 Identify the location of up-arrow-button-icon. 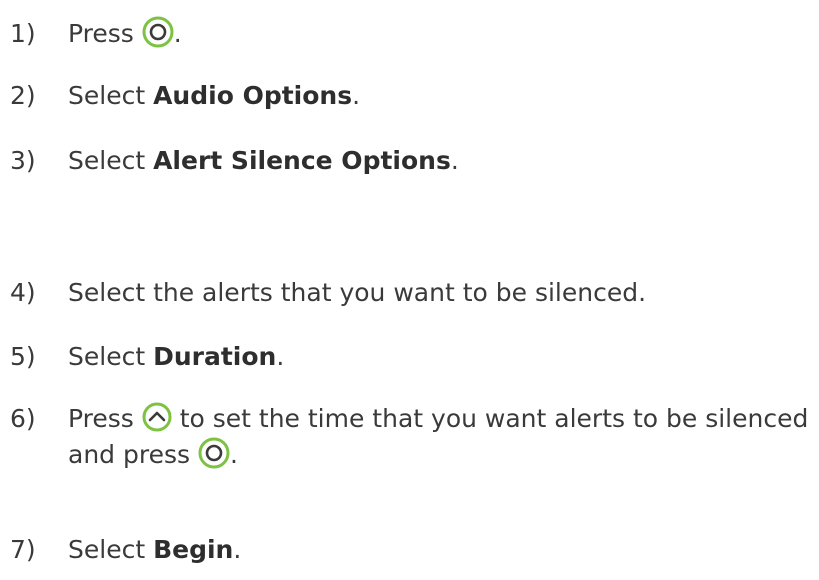
(157, 417).